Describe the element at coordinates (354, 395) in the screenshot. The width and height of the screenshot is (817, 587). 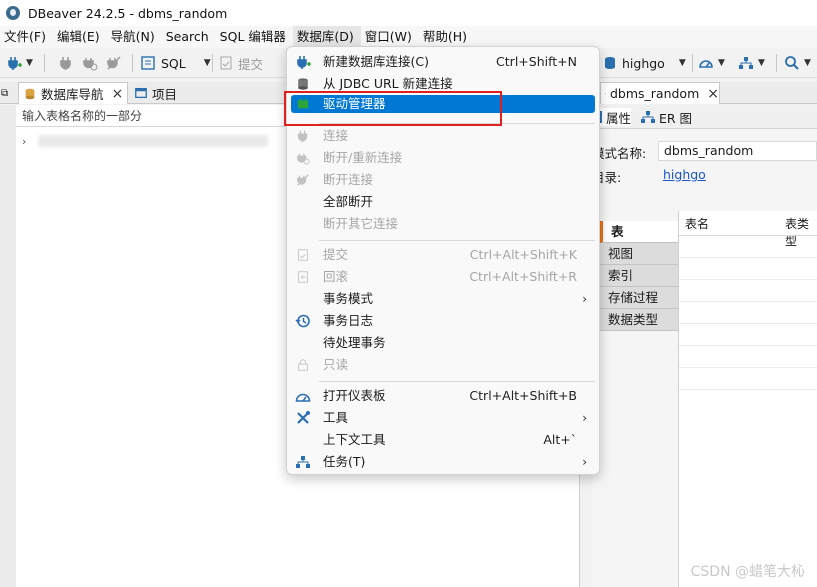
I see `menu-item-label: 打开仪表板` at that location.